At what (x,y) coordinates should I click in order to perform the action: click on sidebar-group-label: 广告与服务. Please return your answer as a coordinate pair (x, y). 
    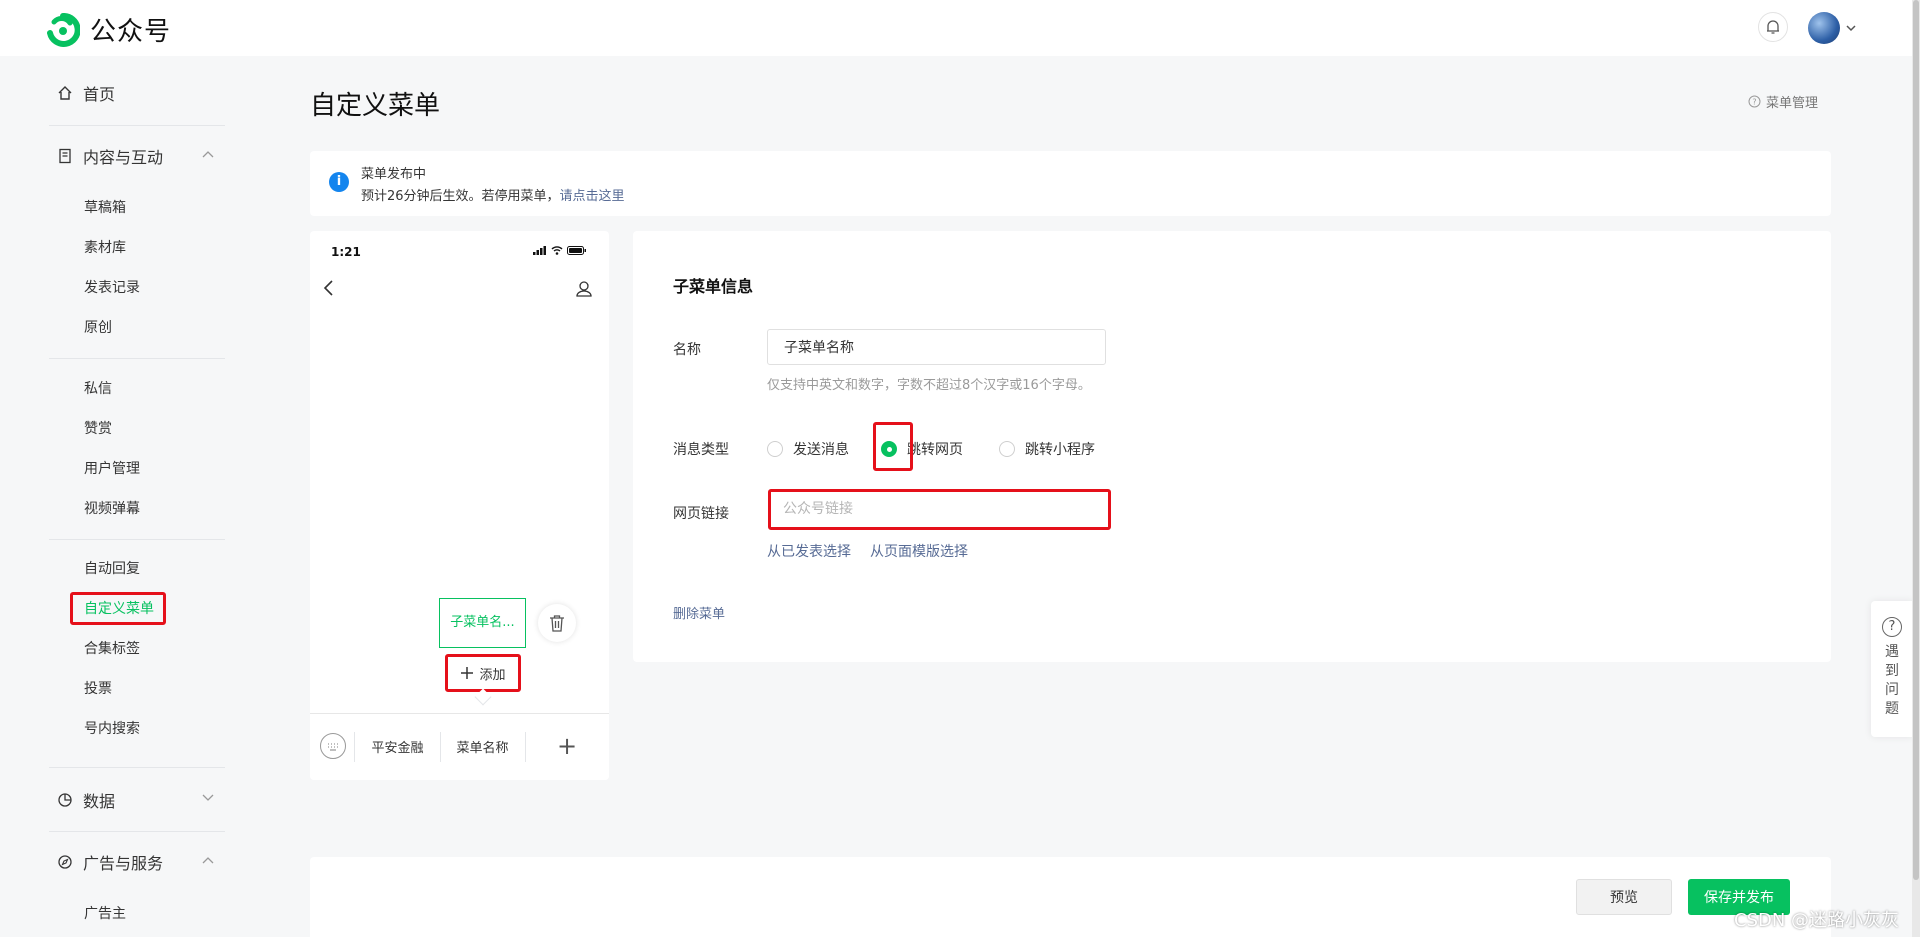
    Looking at the image, I should click on (123, 863).